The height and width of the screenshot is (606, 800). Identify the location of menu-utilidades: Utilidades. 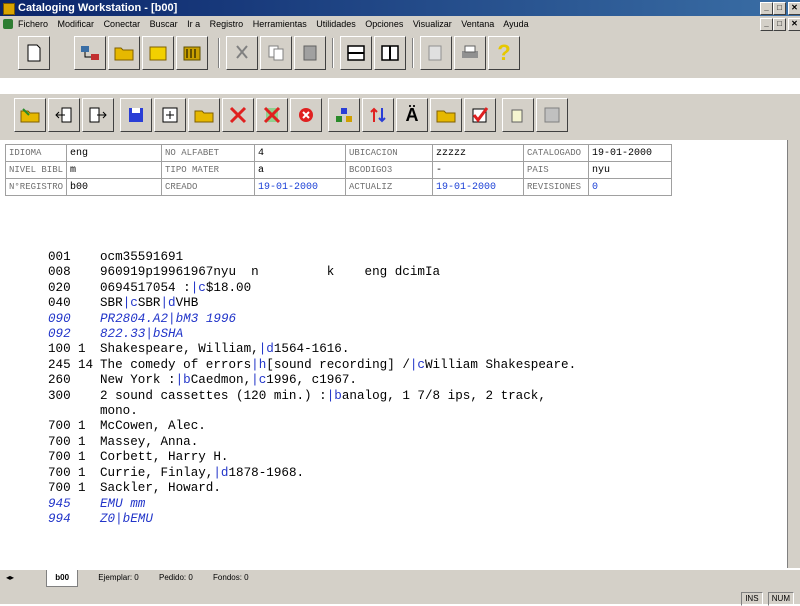
(336, 24).